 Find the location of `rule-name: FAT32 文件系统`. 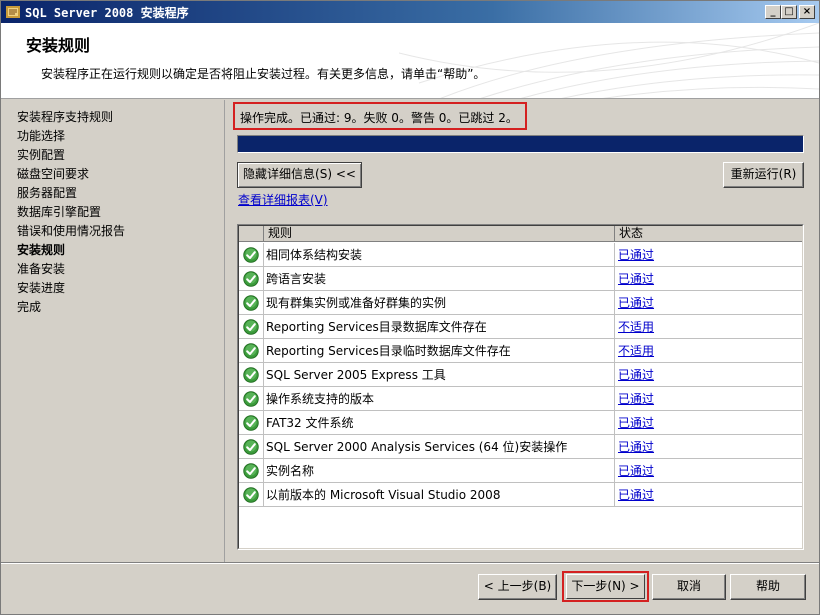

rule-name: FAT32 文件系统 is located at coordinates (439, 423).